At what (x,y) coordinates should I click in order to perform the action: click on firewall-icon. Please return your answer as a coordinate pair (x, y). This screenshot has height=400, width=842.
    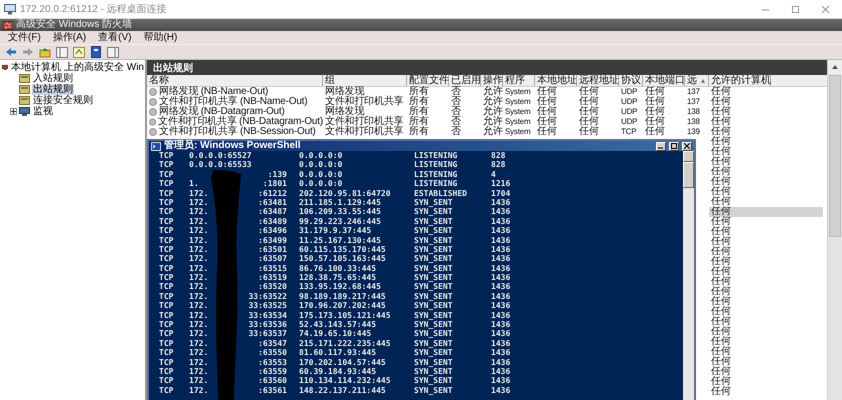
    Looking at the image, I should click on (8, 25).